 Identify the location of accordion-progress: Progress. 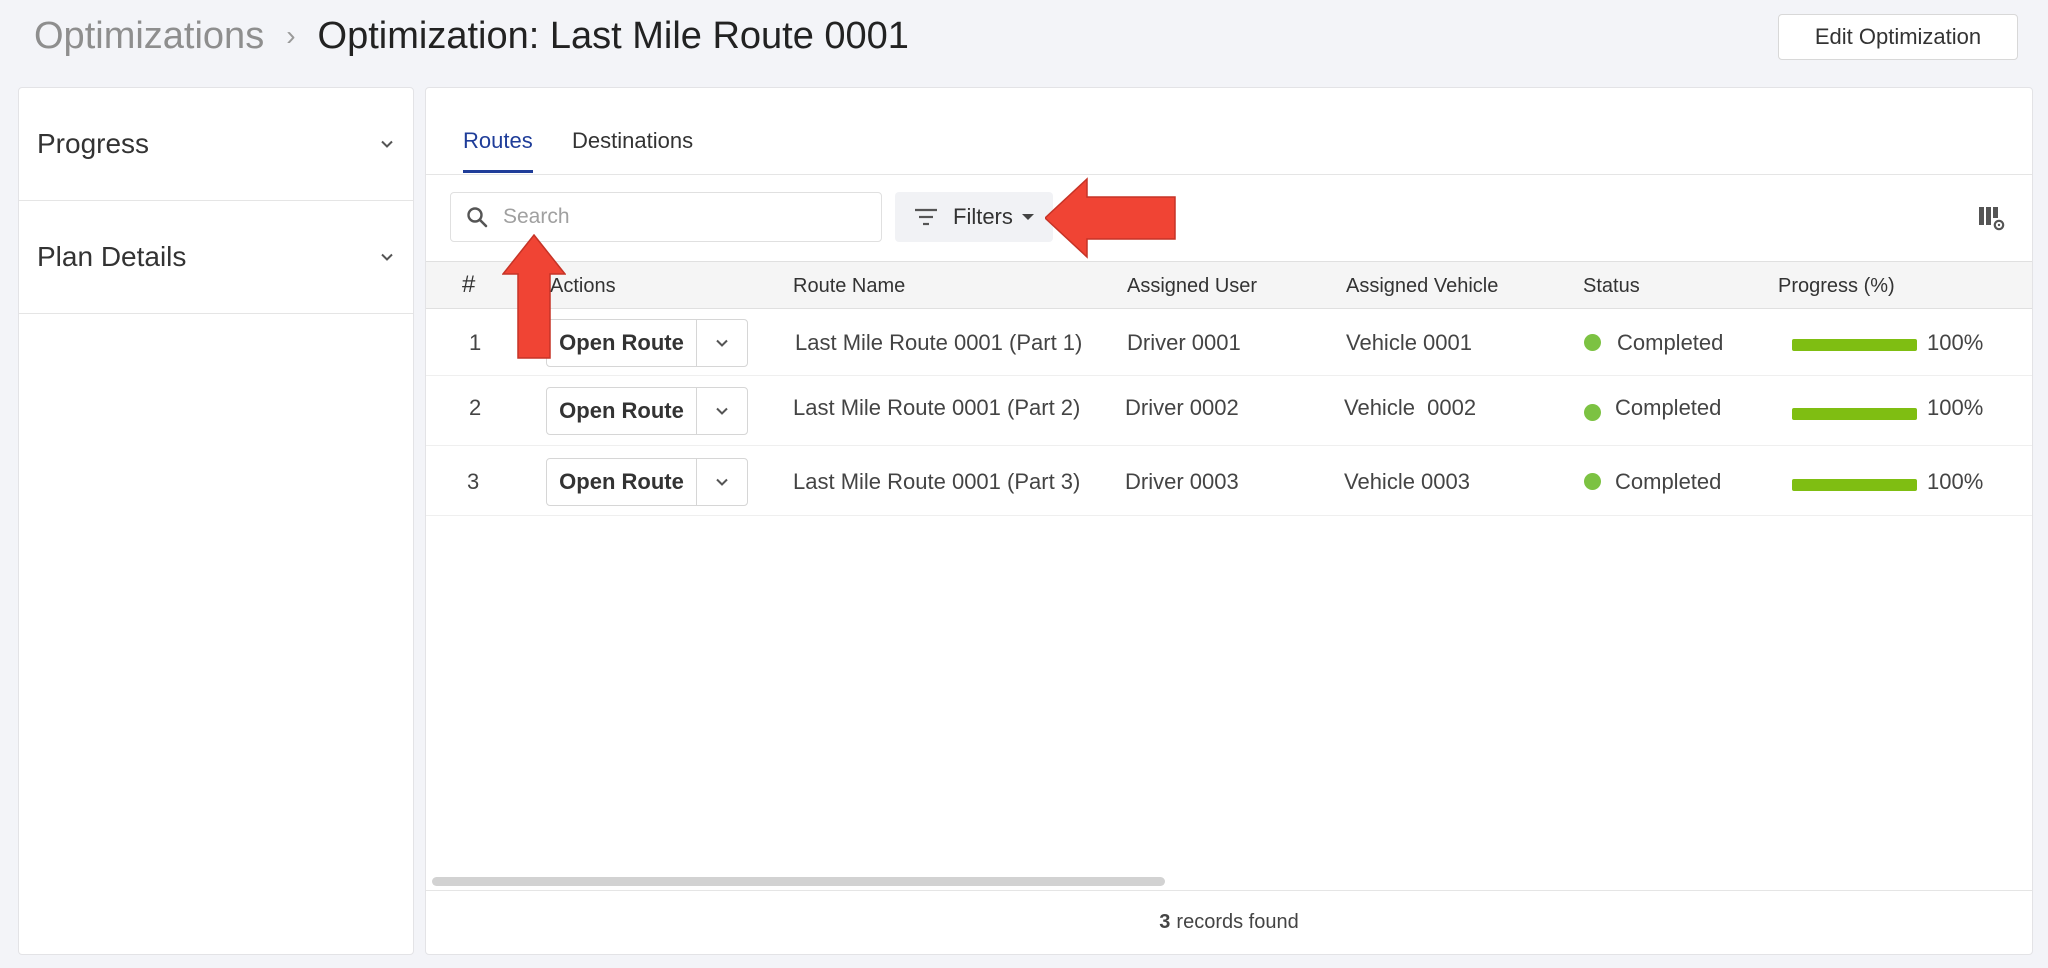
(216, 144).